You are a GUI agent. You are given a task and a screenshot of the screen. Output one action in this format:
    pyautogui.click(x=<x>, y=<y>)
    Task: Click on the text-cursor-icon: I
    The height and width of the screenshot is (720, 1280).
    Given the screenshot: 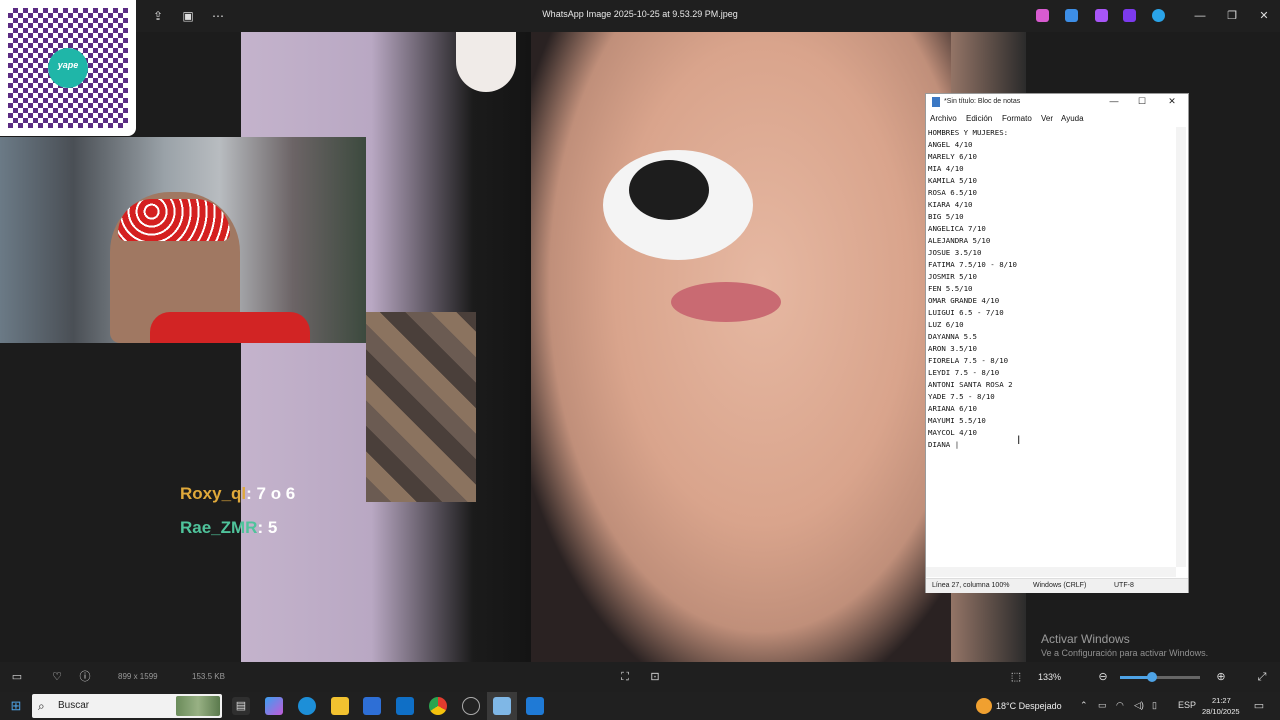 What is the action you would take?
    pyautogui.click(x=1019, y=440)
    